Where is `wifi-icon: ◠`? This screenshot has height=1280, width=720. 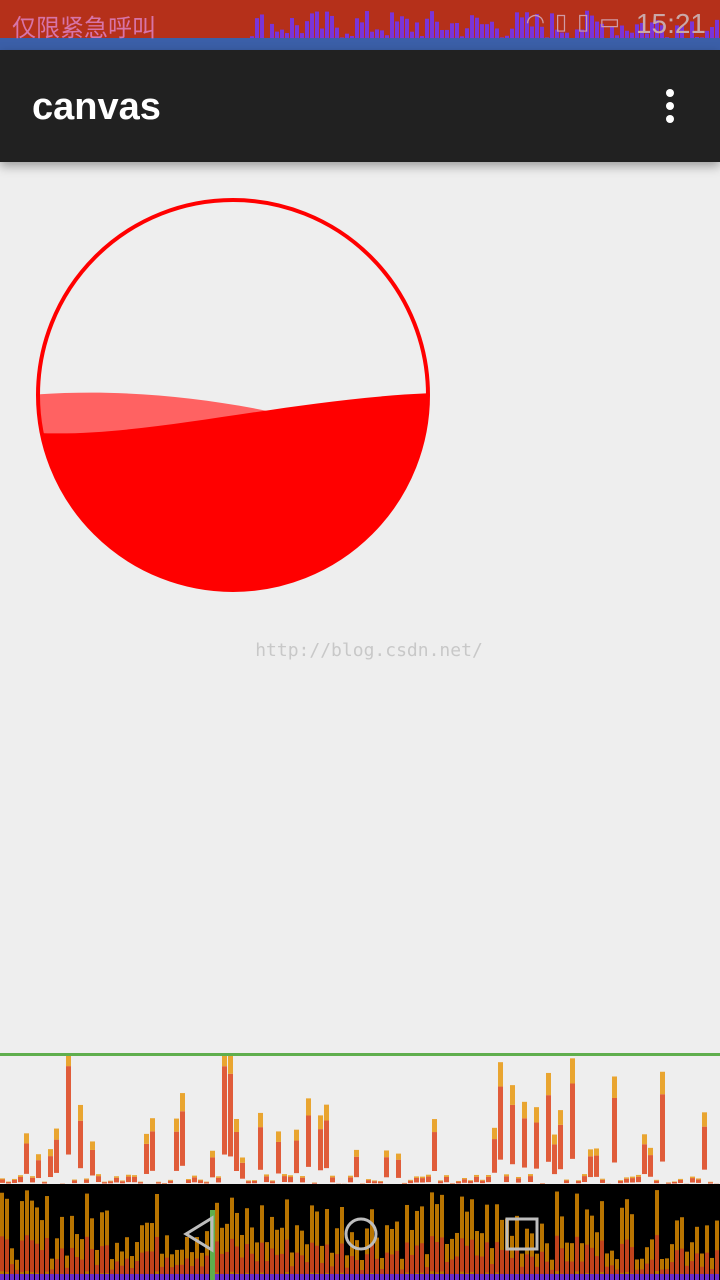
wifi-icon: ◠ is located at coordinates (540, 22).